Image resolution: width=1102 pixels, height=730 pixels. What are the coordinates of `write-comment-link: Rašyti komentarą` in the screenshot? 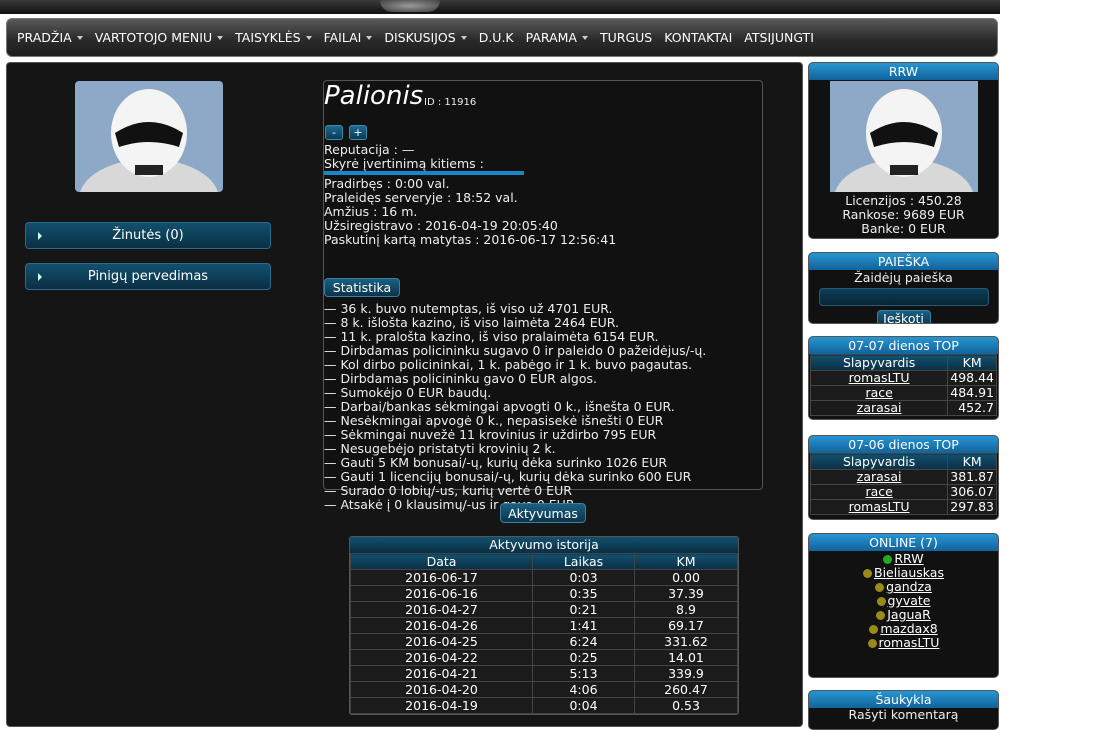 It's located at (903, 715).